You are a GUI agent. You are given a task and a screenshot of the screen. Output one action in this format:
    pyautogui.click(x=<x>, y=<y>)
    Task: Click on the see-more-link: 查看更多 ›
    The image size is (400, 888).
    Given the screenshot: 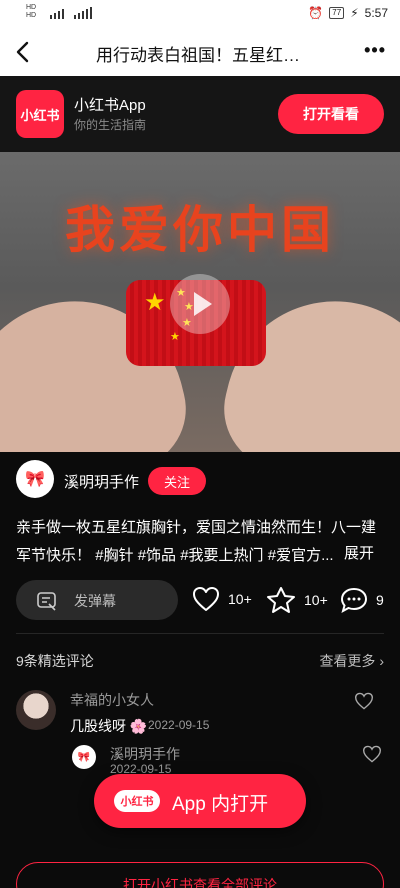 What is the action you would take?
    pyautogui.click(x=351, y=661)
    